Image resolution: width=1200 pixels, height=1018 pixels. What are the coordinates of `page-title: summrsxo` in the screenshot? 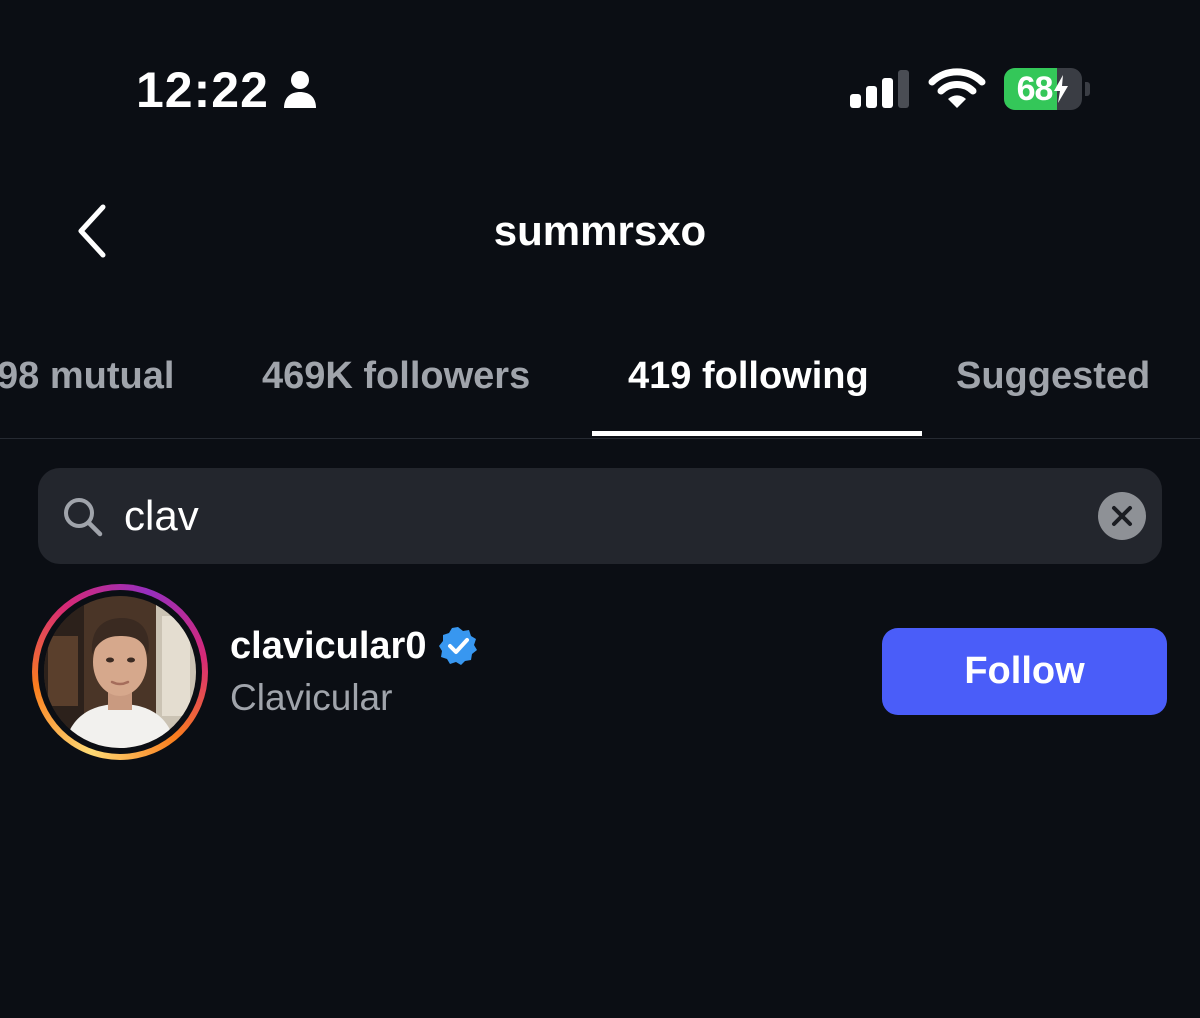 It's located at (600, 230).